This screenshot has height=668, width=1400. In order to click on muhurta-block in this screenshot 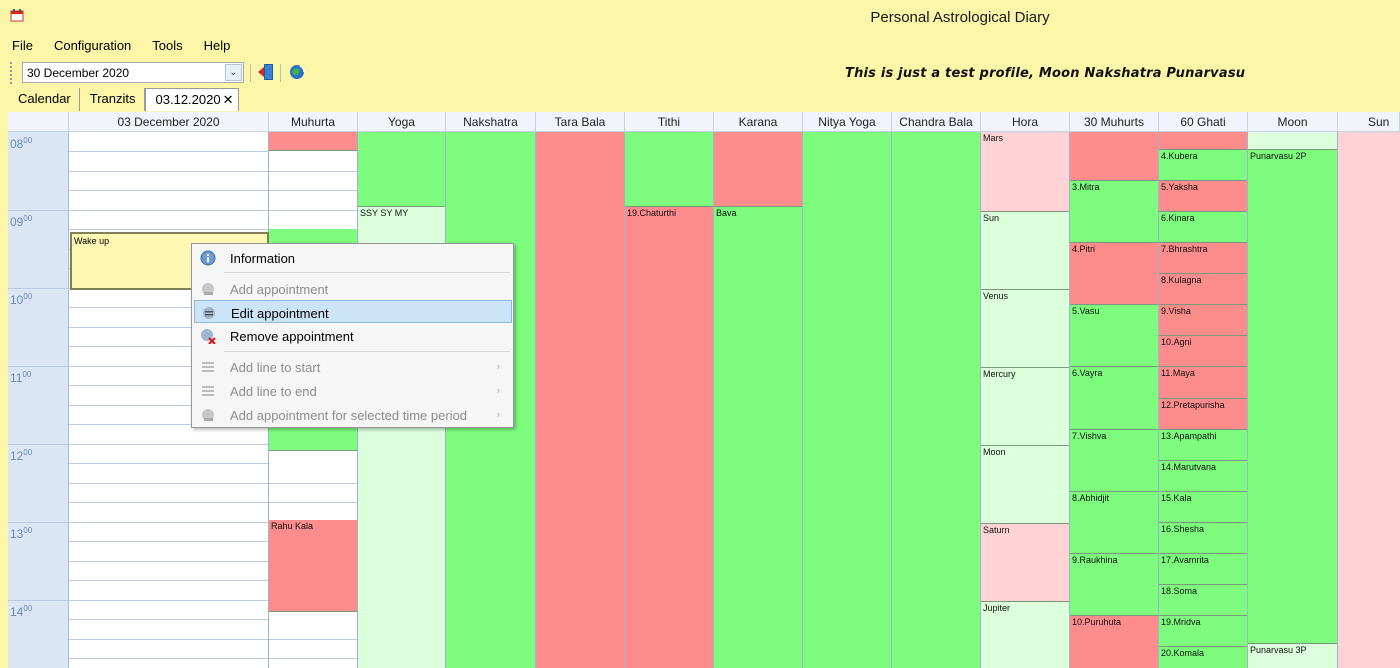, I will do `click(313, 141)`.